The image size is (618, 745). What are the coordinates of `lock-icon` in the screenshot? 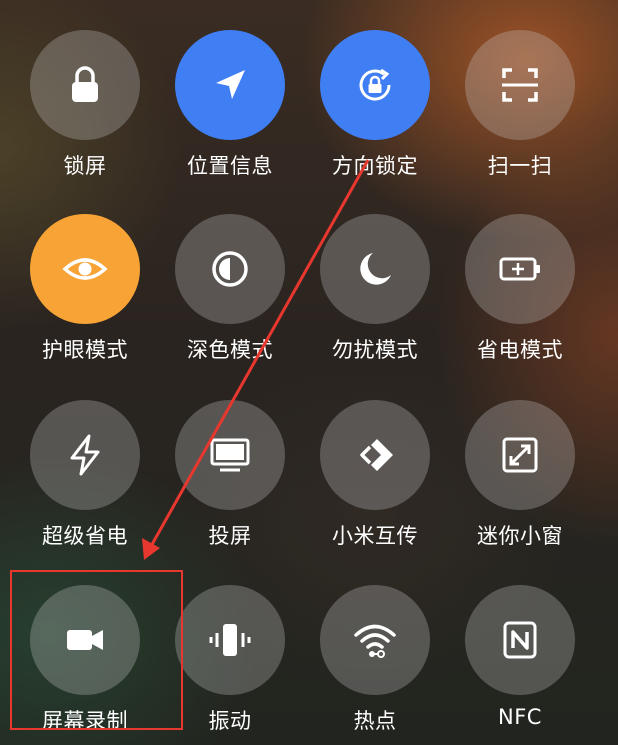 It's located at (85, 84).